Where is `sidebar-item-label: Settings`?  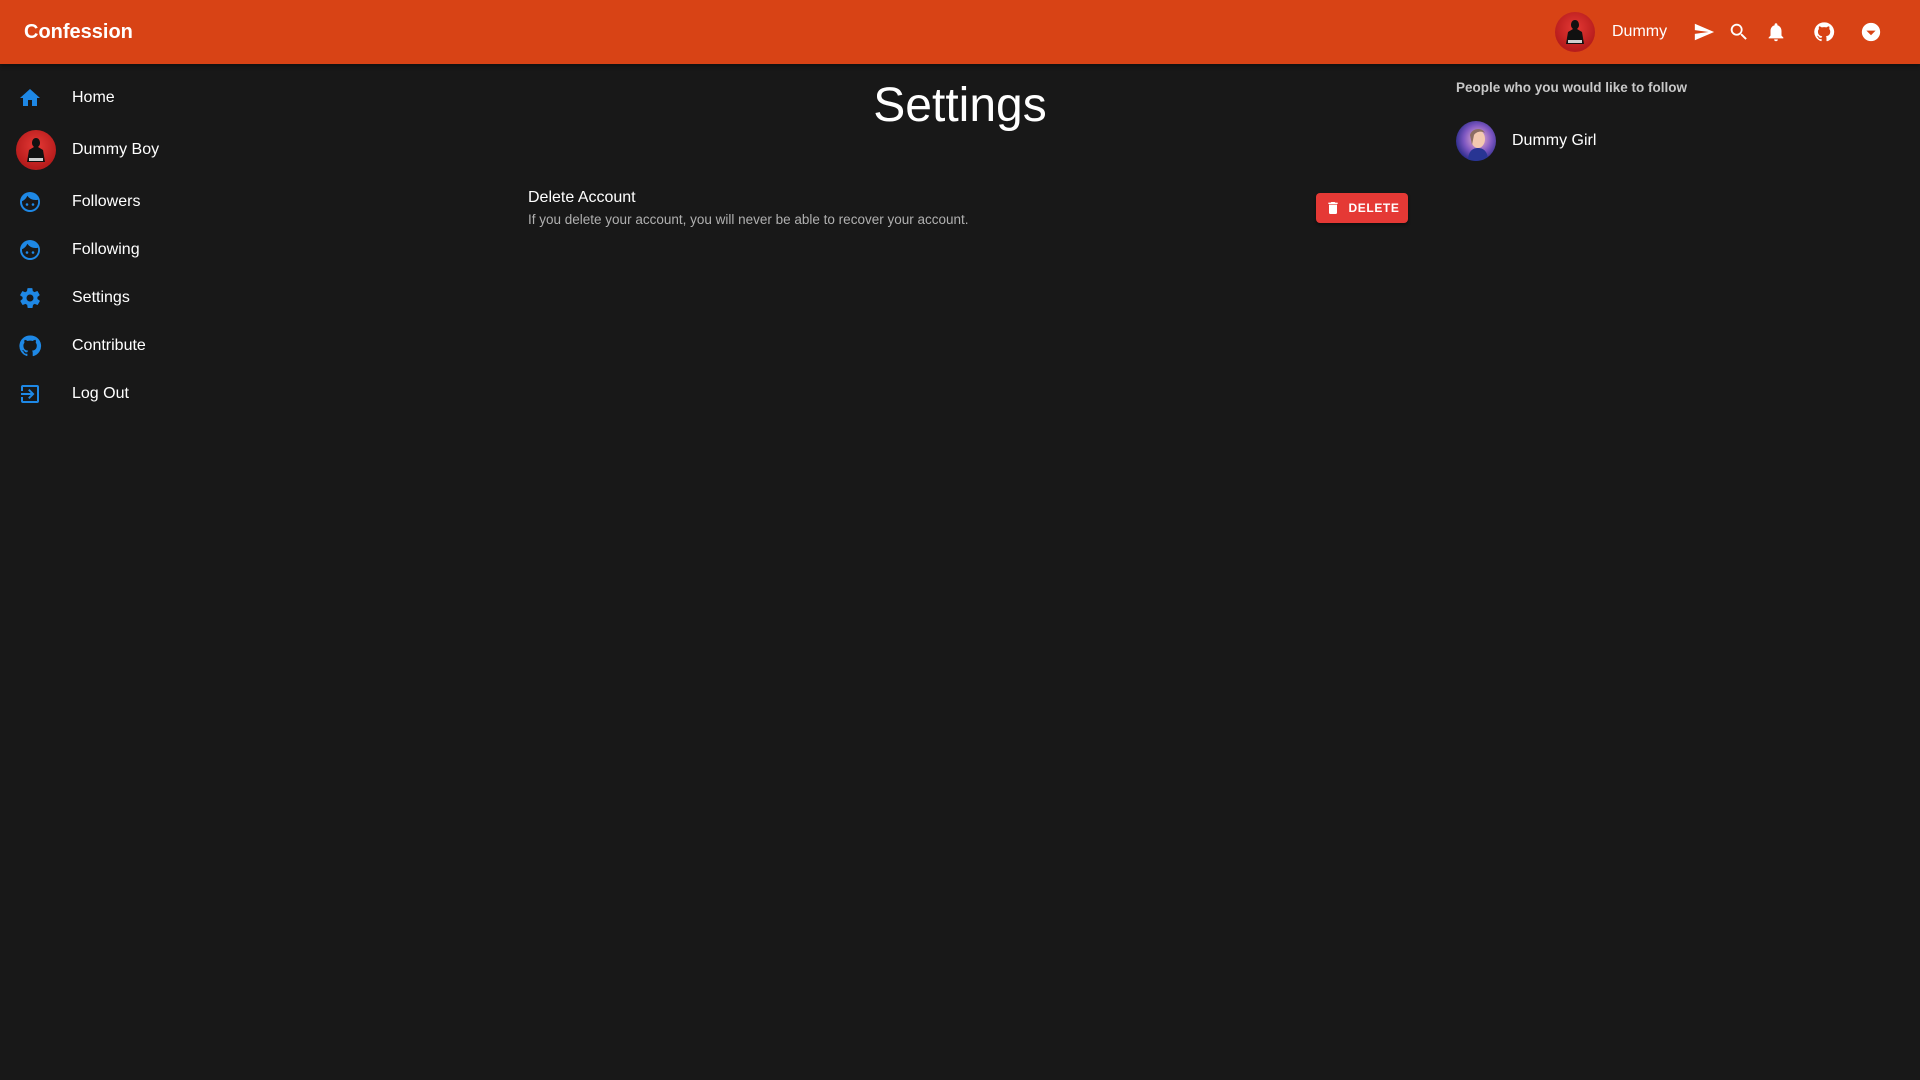 sidebar-item-label: Settings is located at coordinates (101, 297).